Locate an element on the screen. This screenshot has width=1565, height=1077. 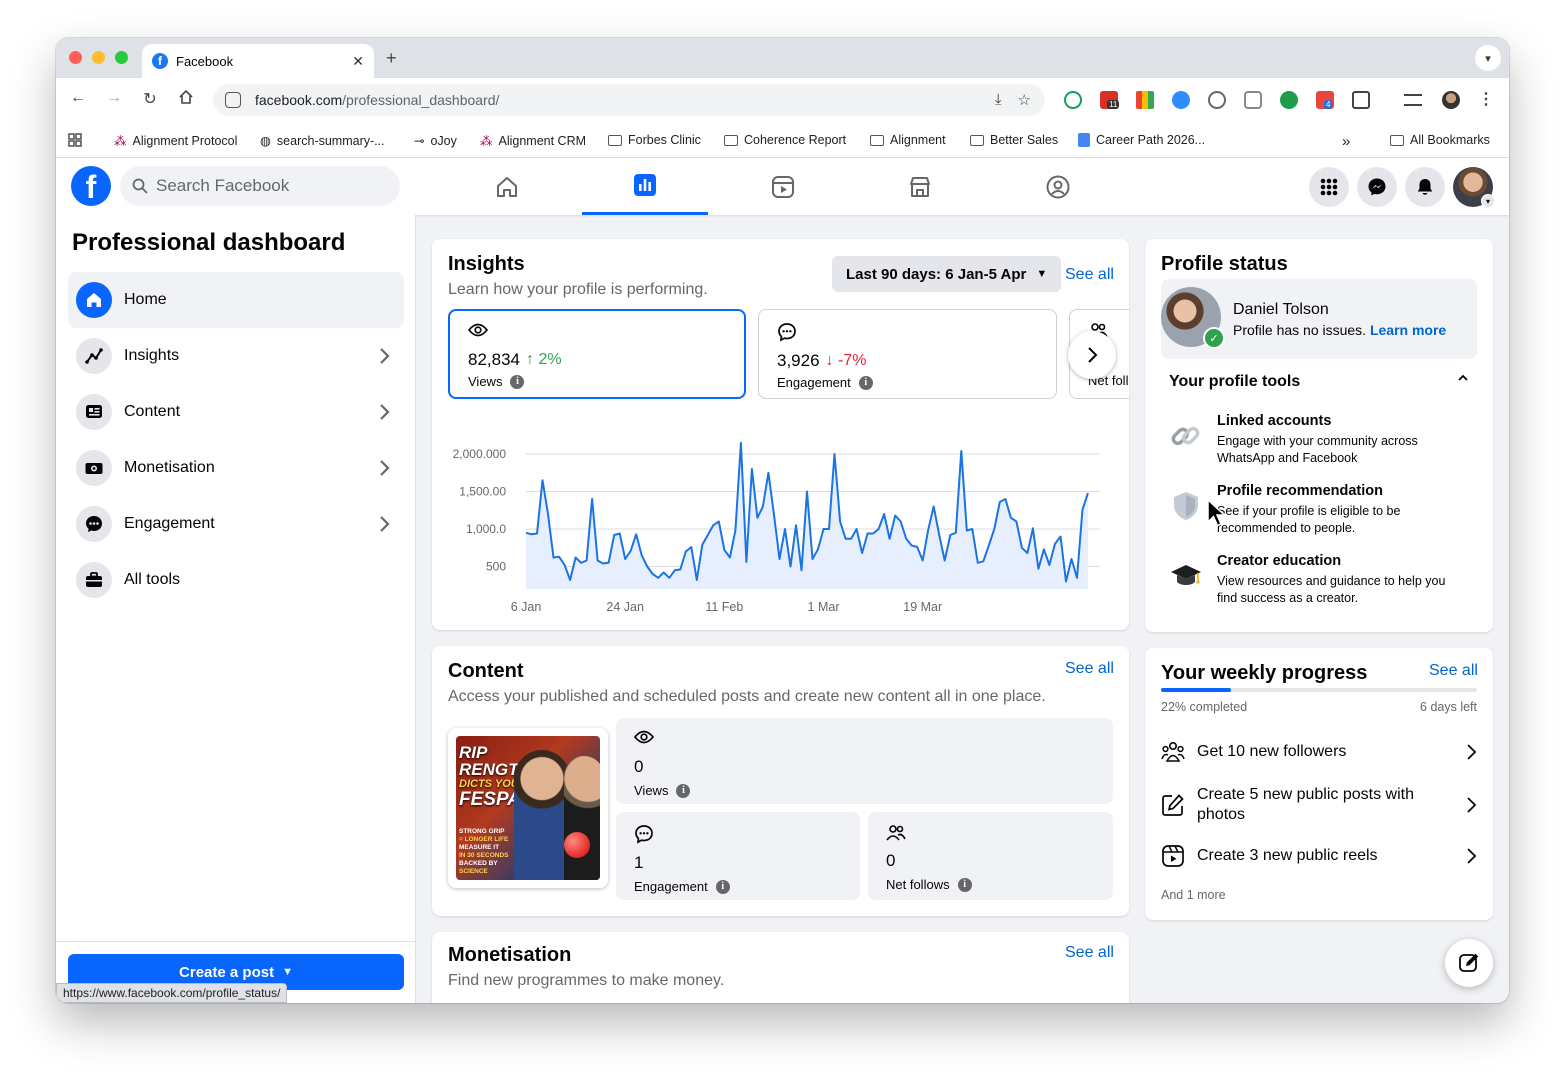
browser-menu-icon: ⋮ is located at coordinates (1486, 99).